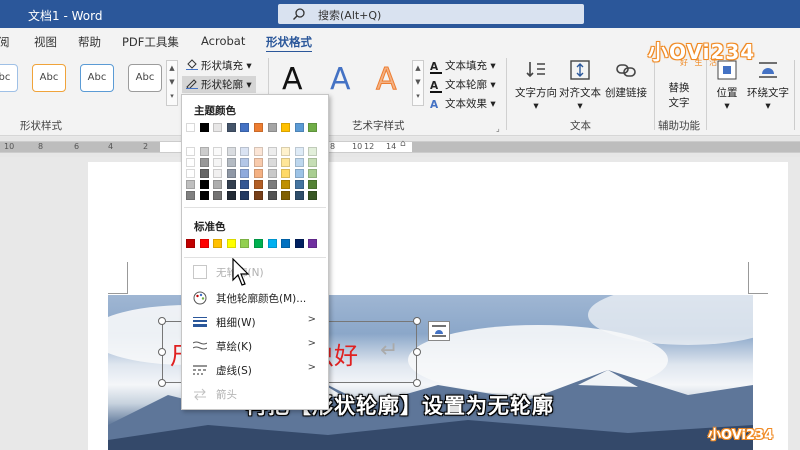 This screenshot has width=800, height=450. Describe the element at coordinates (89, 42) in the screenshot. I see `tab-help: 帮助` at that location.